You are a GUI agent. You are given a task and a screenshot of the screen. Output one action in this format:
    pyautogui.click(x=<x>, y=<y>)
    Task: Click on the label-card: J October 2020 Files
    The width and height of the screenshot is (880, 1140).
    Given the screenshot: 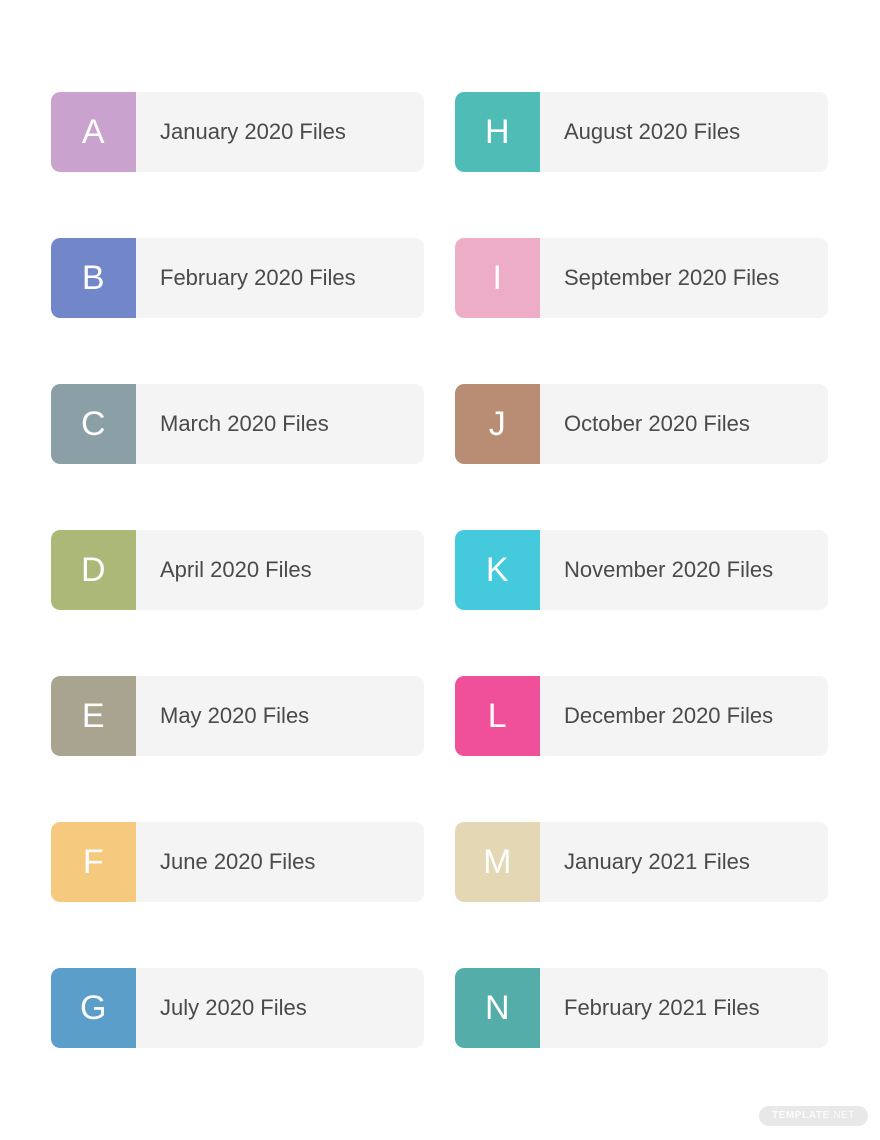 What is the action you would take?
    pyautogui.click(x=641, y=424)
    